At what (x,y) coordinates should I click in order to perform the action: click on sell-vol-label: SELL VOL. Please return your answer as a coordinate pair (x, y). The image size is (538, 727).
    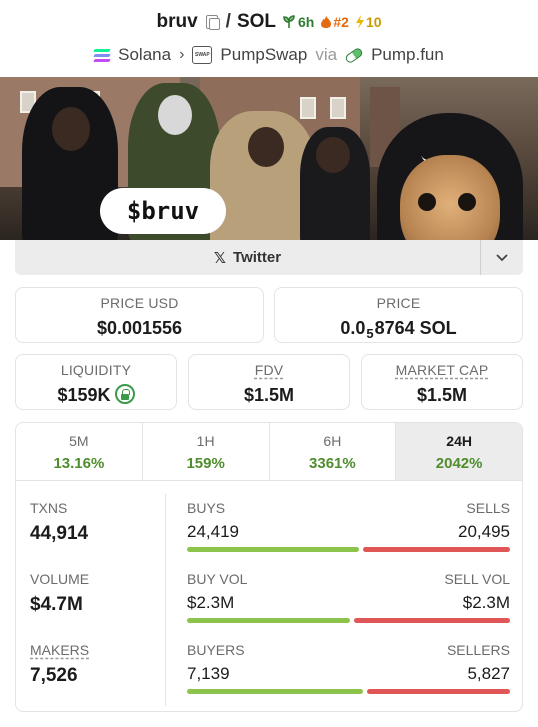
    Looking at the image, I should click on (477, 579).